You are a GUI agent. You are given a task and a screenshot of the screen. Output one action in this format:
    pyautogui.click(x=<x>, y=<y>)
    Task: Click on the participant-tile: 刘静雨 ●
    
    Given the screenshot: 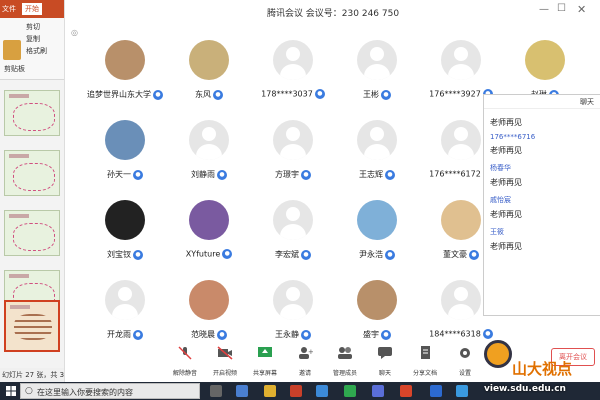 What is the action you would take?
    pyautogui.click(x=209, y=155)
    